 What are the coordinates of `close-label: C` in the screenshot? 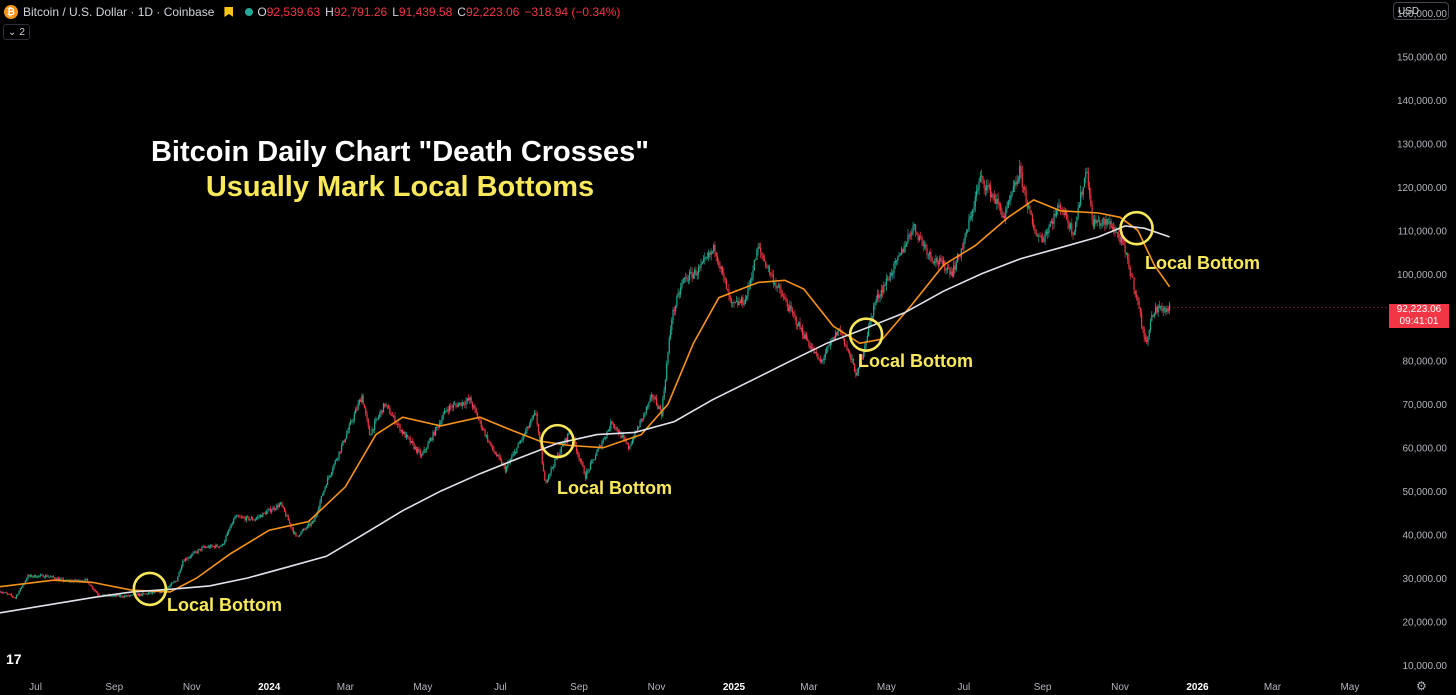 It's located at (461, 12).